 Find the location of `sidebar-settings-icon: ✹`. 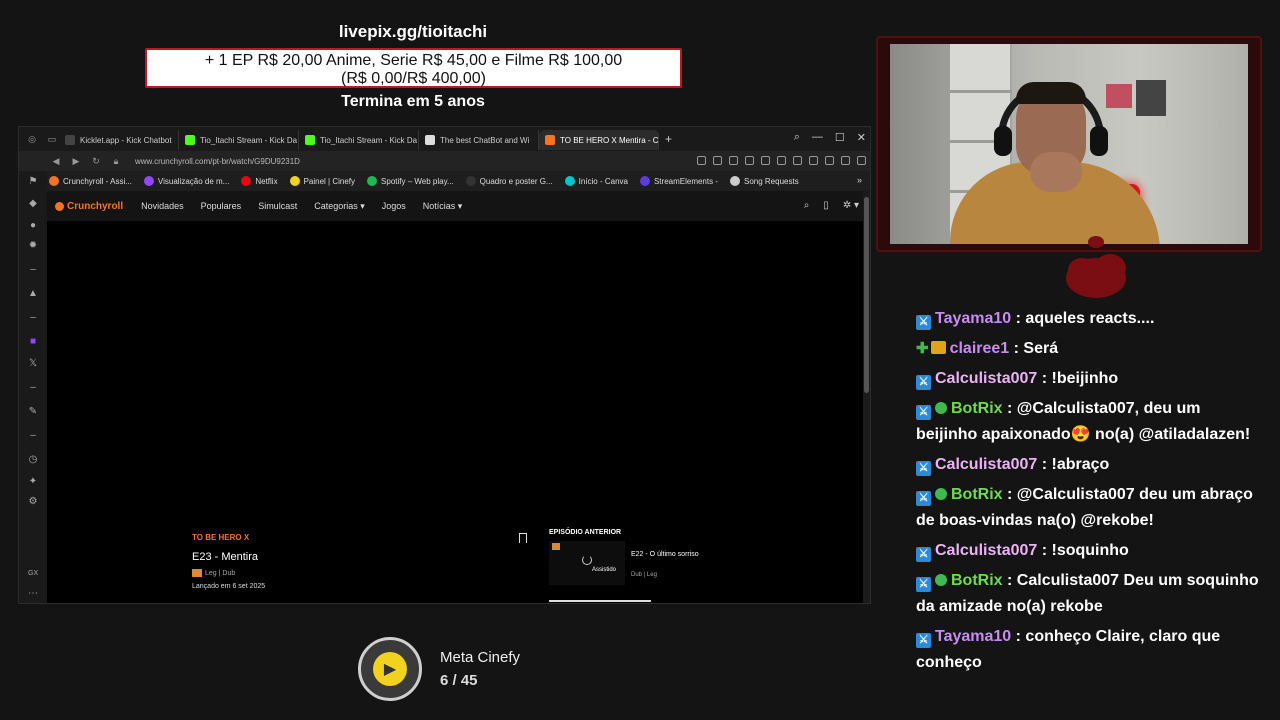

sidebar-settings-icon: ✹ is located at coordinates (33, 246).